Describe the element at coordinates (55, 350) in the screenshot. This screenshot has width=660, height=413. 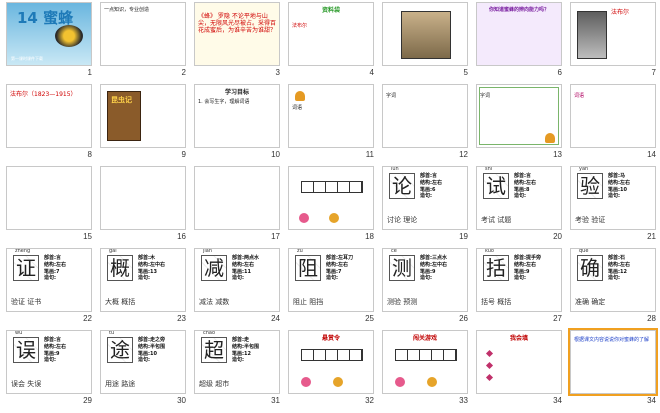
I see `char-info: 部首:言 结构:左右 笔画:9 造句:` at that location.